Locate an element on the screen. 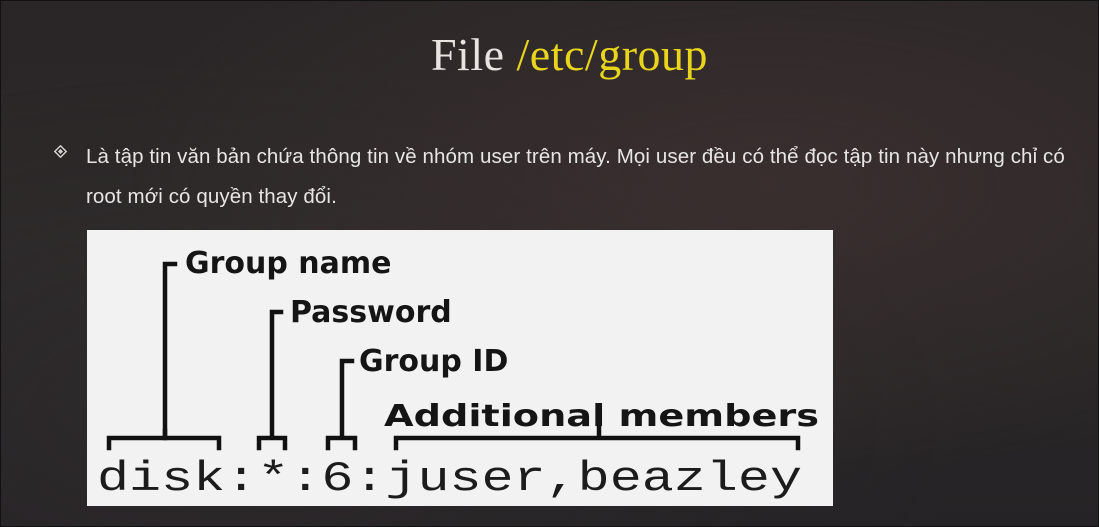 The image size is (1099, 527). group-id-label: Group ID is located at coordinates (433, 361).